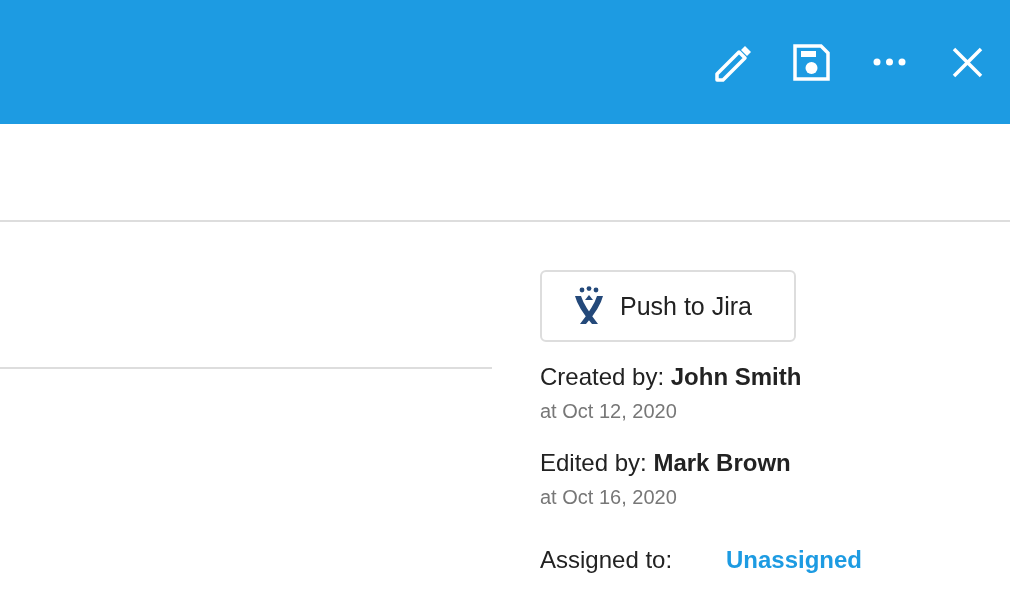 This screenshot has width=1010, height=608. I want to click on push-to-jira-button: Push to Jira, so click(668, 306).